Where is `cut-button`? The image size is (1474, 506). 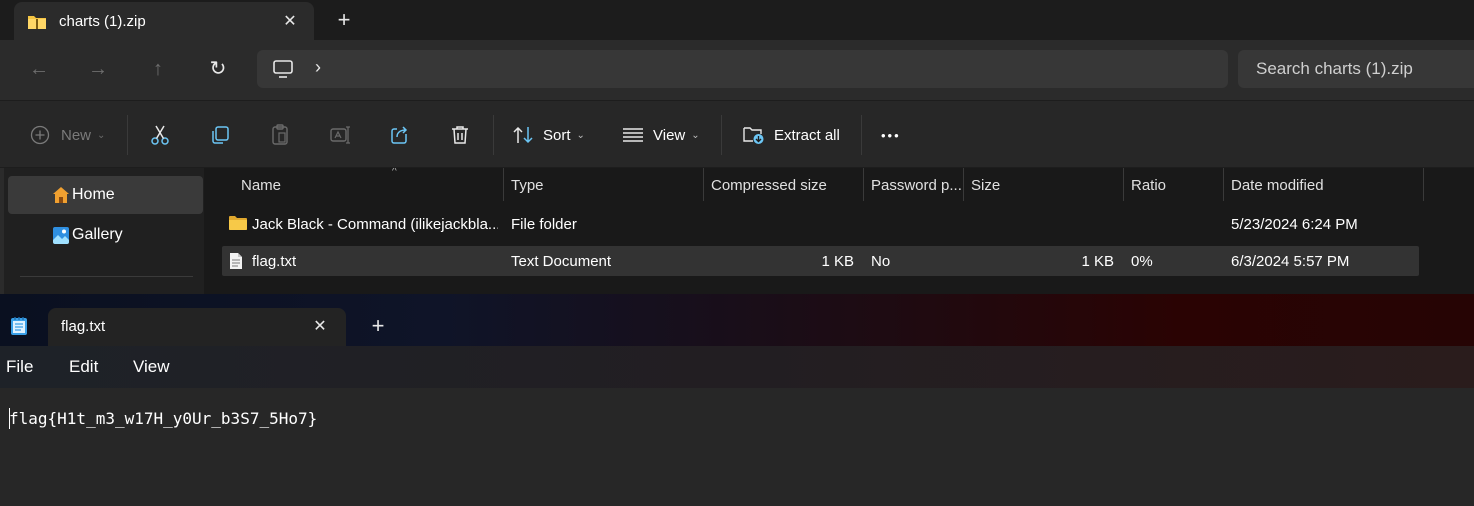
cut-button is located at coordinates (160, 135).